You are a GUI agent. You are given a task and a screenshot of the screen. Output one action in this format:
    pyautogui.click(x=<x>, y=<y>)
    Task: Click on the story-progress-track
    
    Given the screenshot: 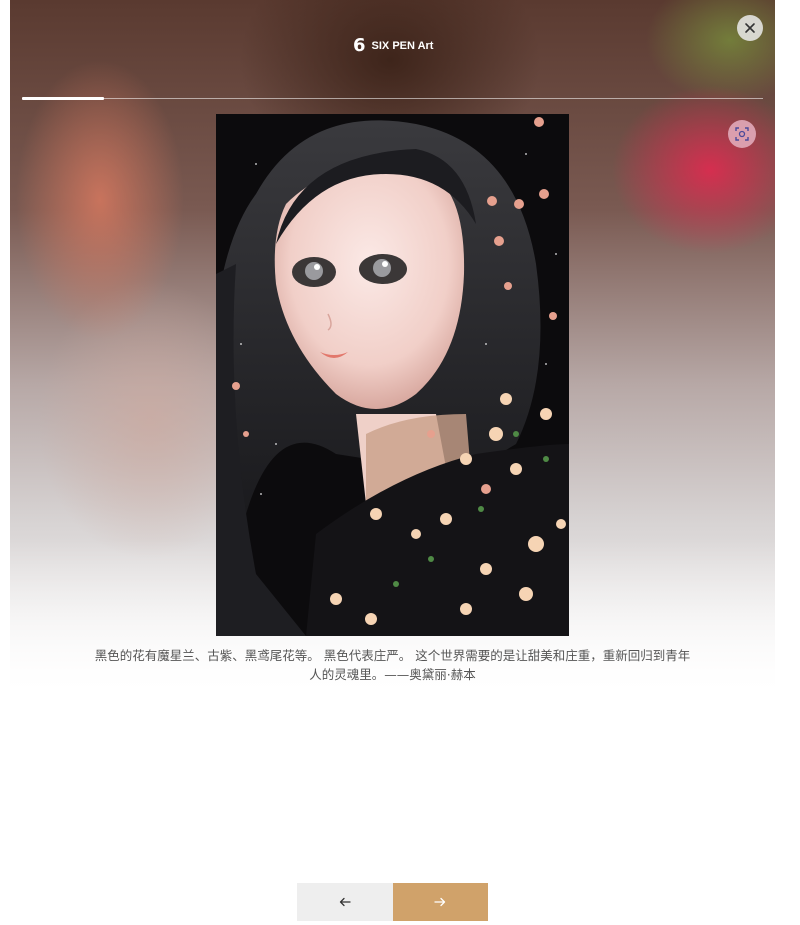 What is the action you would take?
    pyautogui.click(x=392, y=98)
    